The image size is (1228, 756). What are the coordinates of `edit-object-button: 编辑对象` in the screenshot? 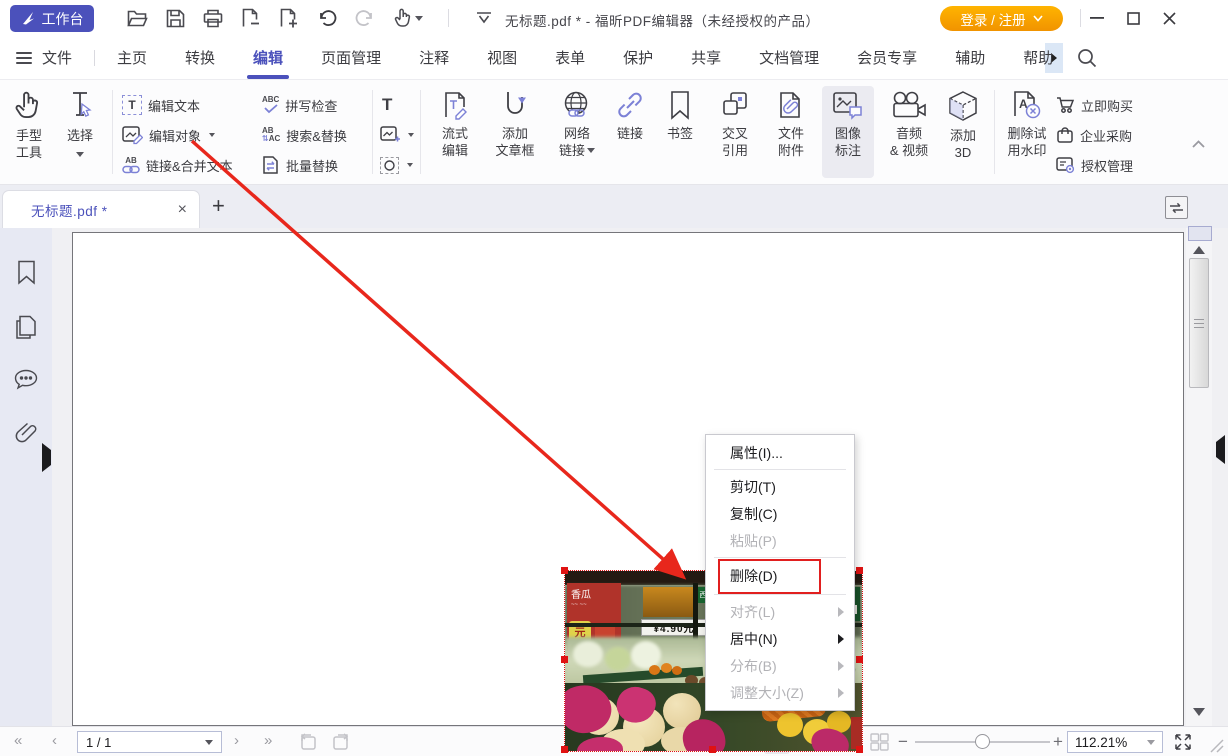 It's located at (169, 135).